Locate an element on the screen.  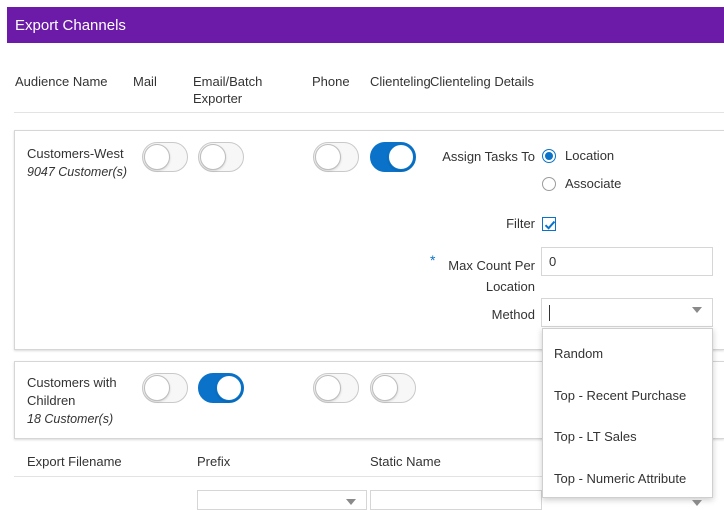
assign-associate-radio is located at coordinates (549, 184).